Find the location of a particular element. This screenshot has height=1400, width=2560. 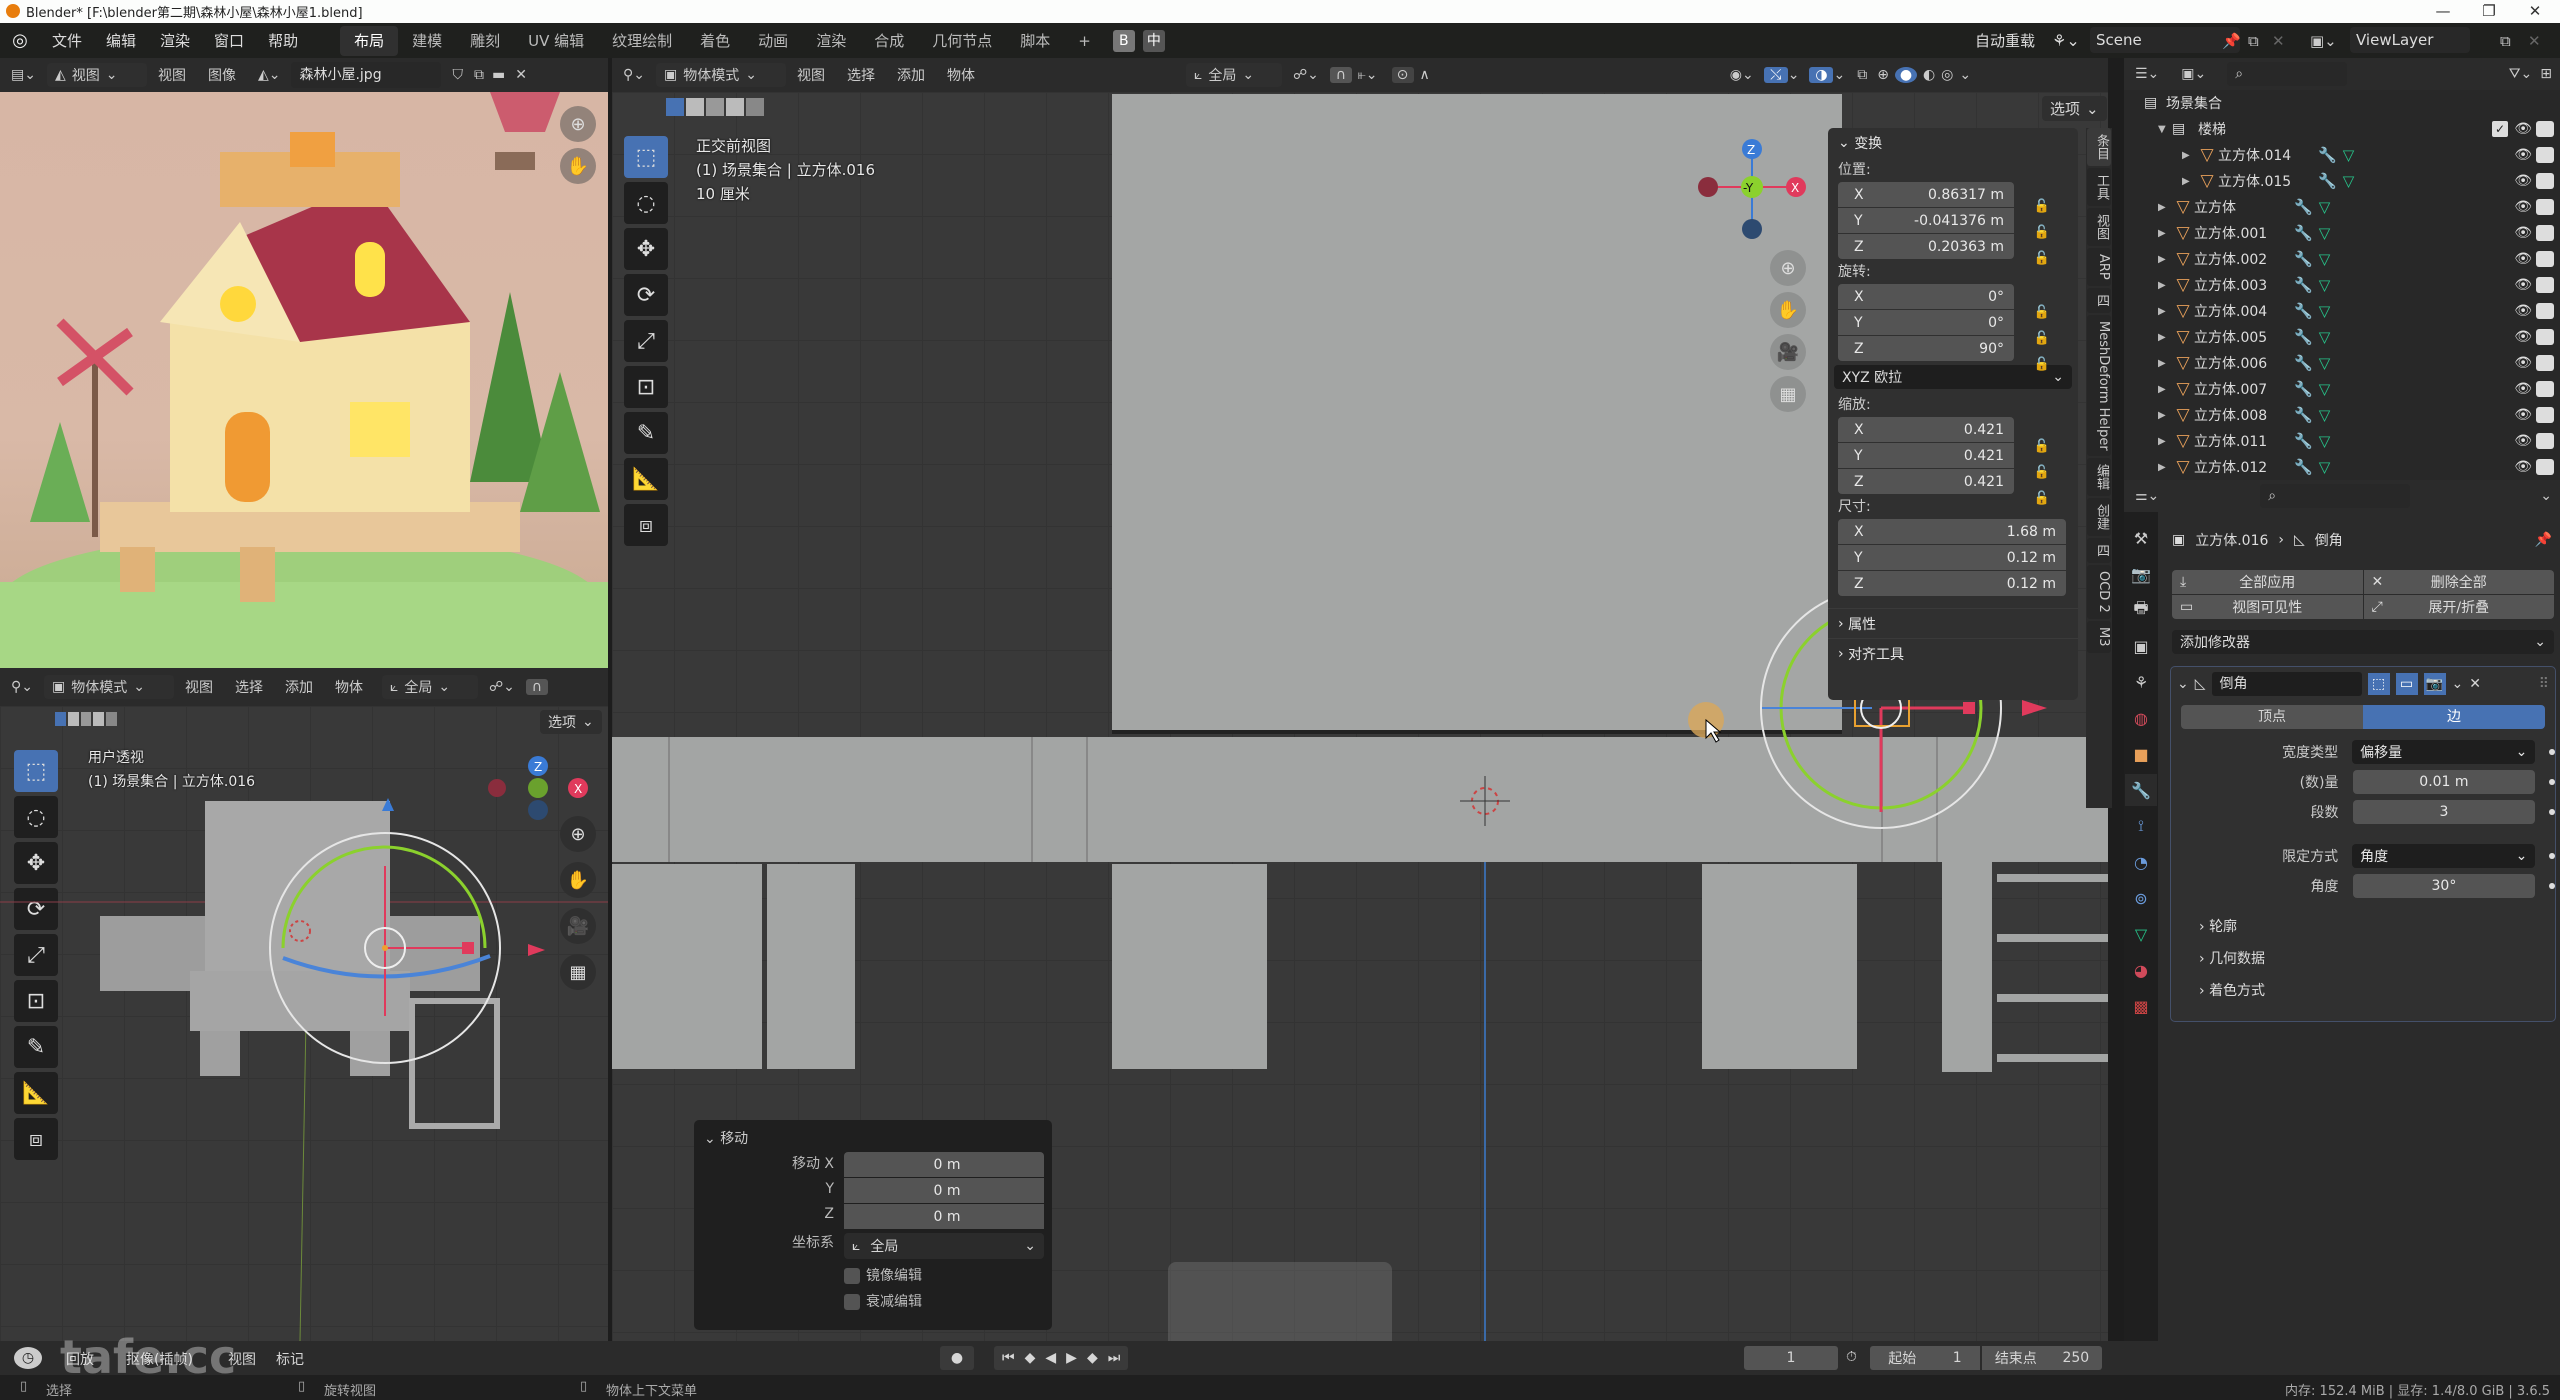

camera-view-icon: 🎥 is located at coordinates (1788, 352).